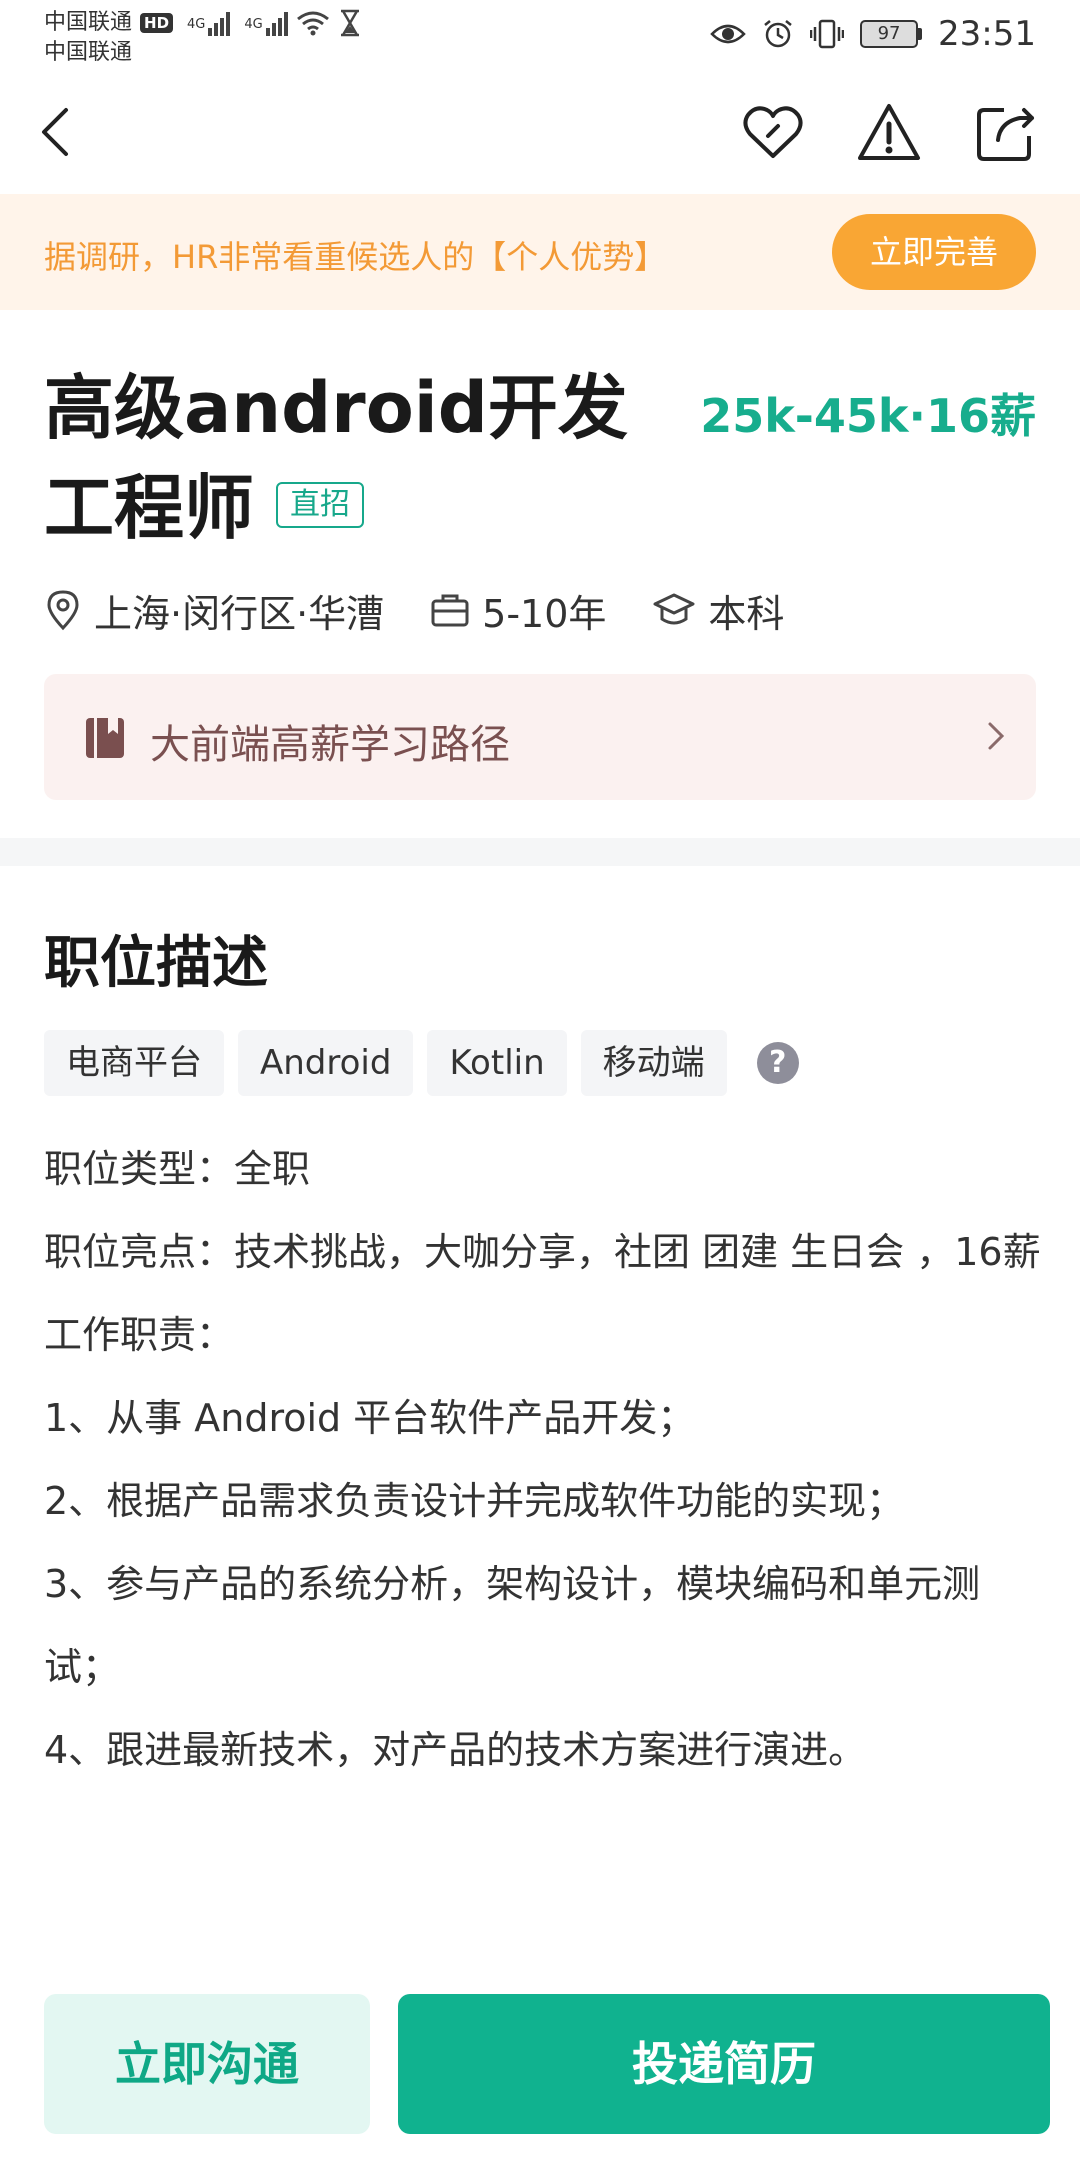 This screenshot has width=1080, height=2160. What do you see at coordinates (827, 34) in the screenshot?
I see `vibrate-icon` at bounding box center [827, 34].